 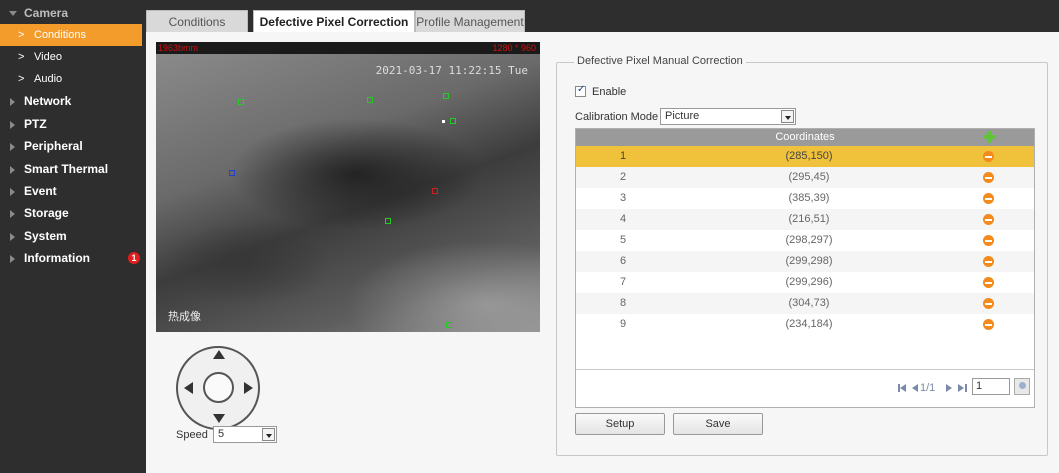 What do you see at coordinates (963, 388) in the screenshot?
I see `last-page-icon` at bounding box center [963, 388].